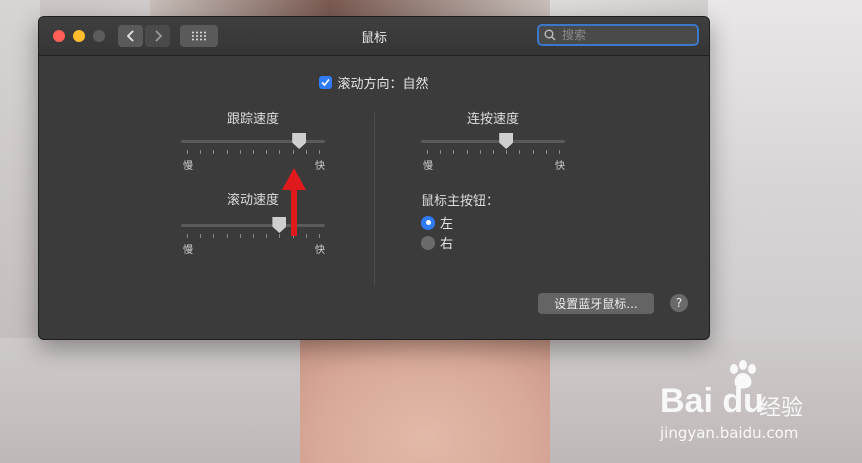 This screenshot has width=862, height=463. What do you see at coordinates (428, 222) in the screenshot?
I see `radio-selected-indicator` at bounding box center [428, 222].